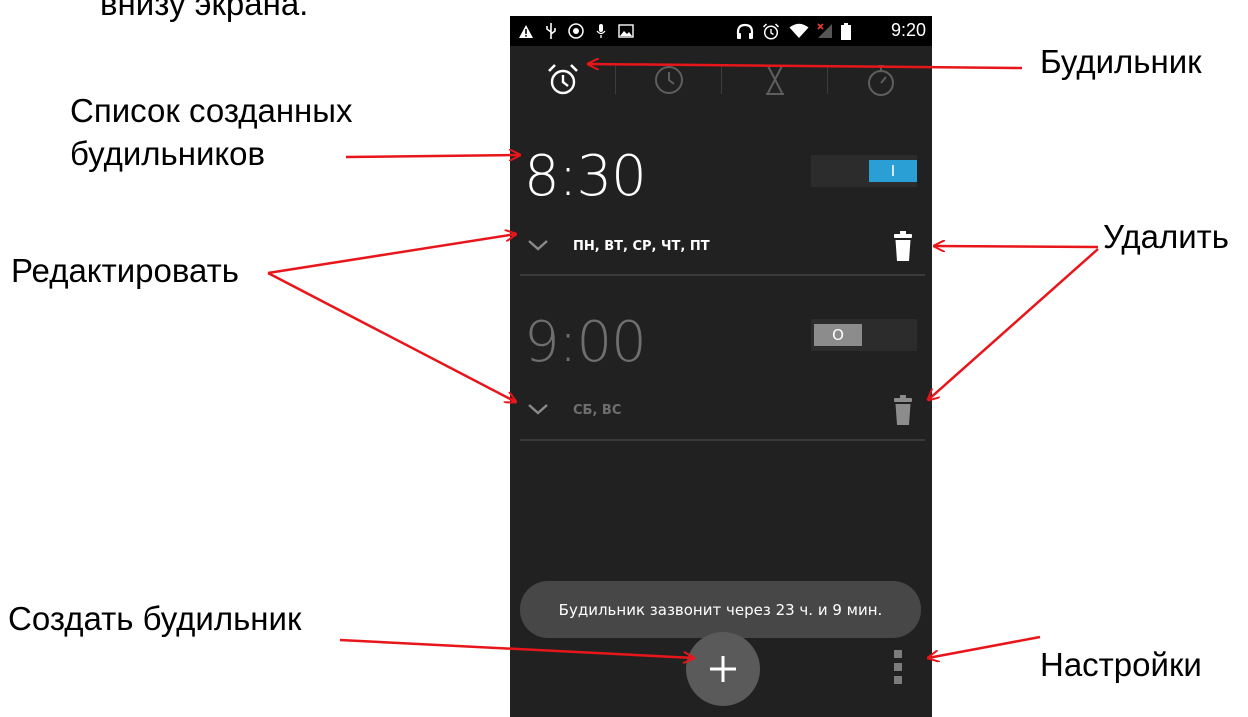  I want to click on alarm-toggle: O, so click(864, 335).